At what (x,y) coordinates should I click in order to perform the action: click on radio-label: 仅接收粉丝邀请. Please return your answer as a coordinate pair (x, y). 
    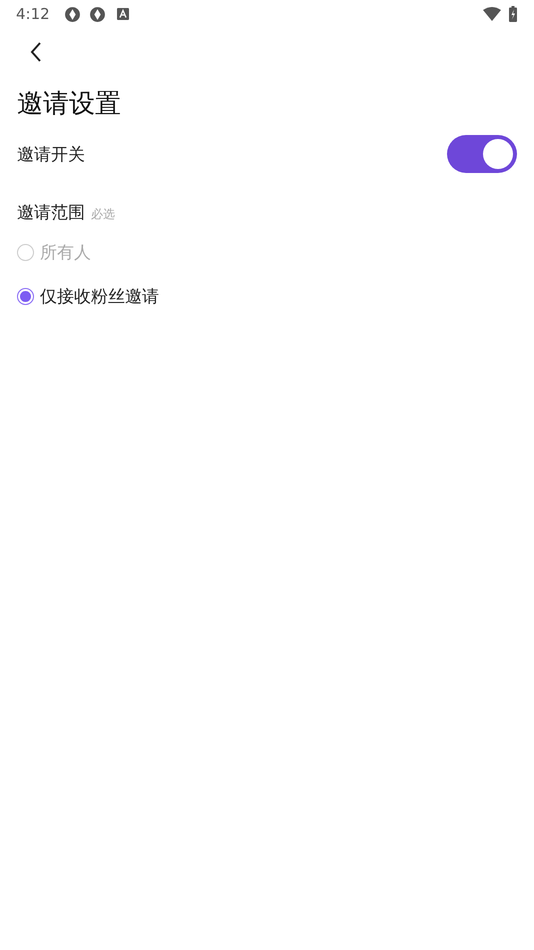
    Looking at the image, I should click on (99, 297).